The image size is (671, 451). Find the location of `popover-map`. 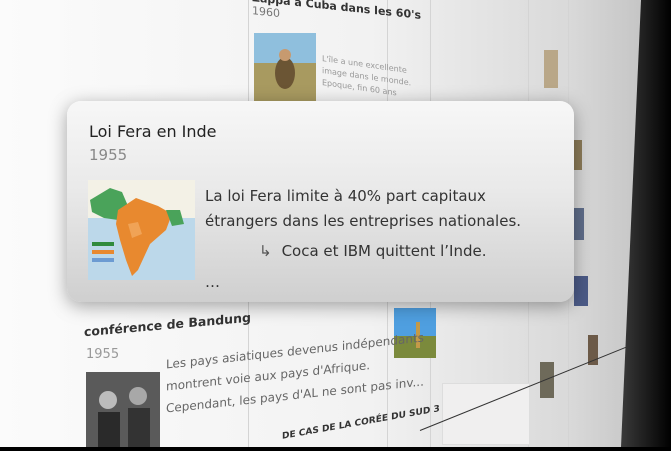

popover-map is located at coordinates (141, 230).